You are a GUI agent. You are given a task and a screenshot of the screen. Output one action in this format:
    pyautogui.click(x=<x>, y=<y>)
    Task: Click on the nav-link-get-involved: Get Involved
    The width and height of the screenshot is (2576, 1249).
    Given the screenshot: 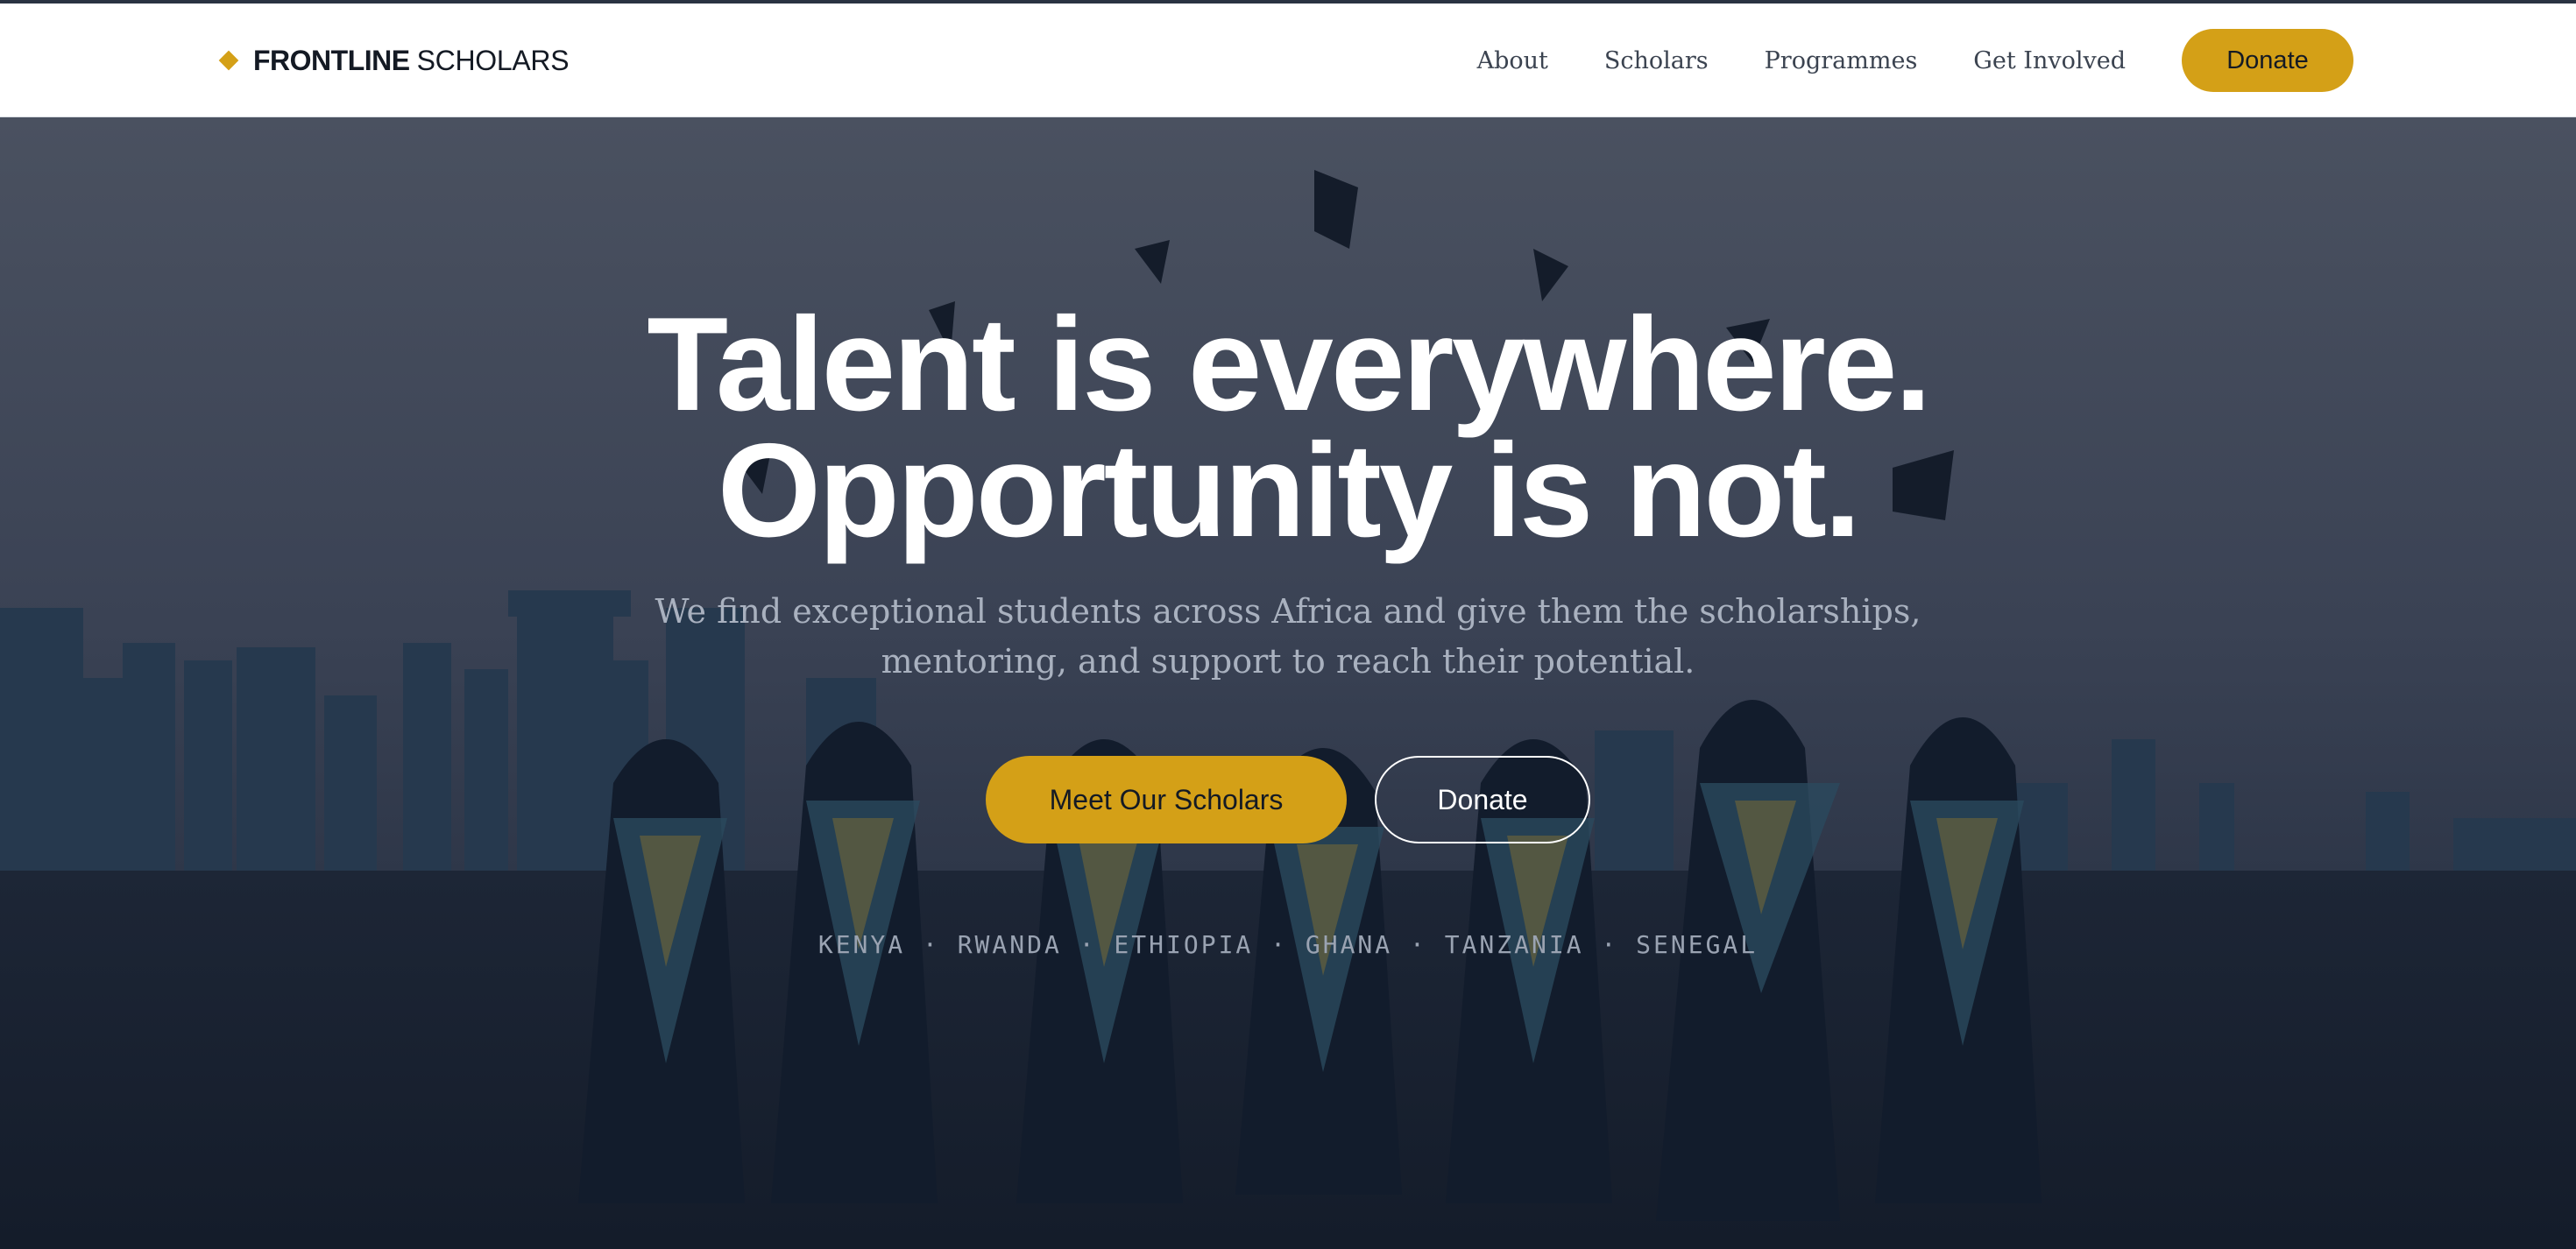 What is the action you would take?
    pyautogui.click(x=2049, y=60)
    